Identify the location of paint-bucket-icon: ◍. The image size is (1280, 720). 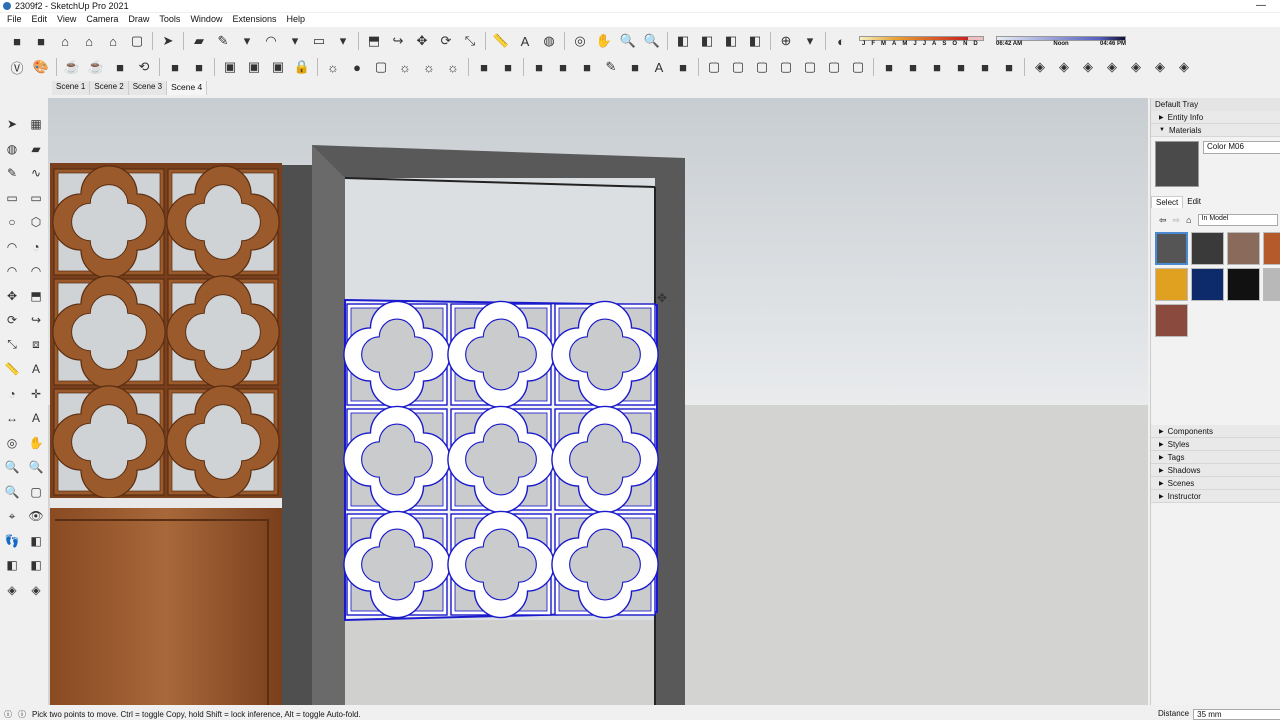
(549, 41).